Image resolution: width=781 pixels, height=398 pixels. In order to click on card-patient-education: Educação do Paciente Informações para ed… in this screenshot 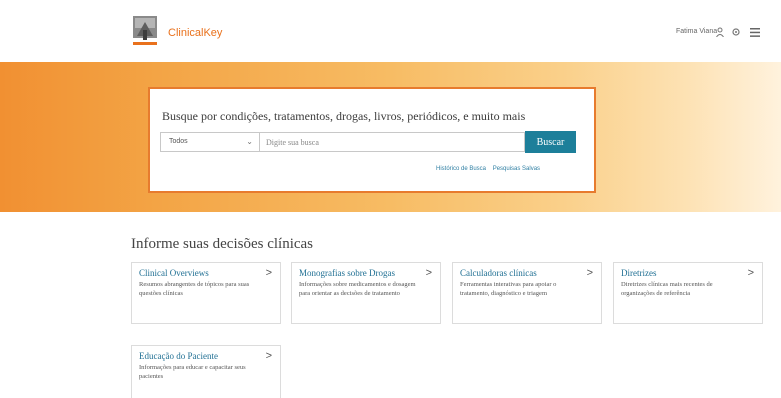, I will do `click(206, 371)`.